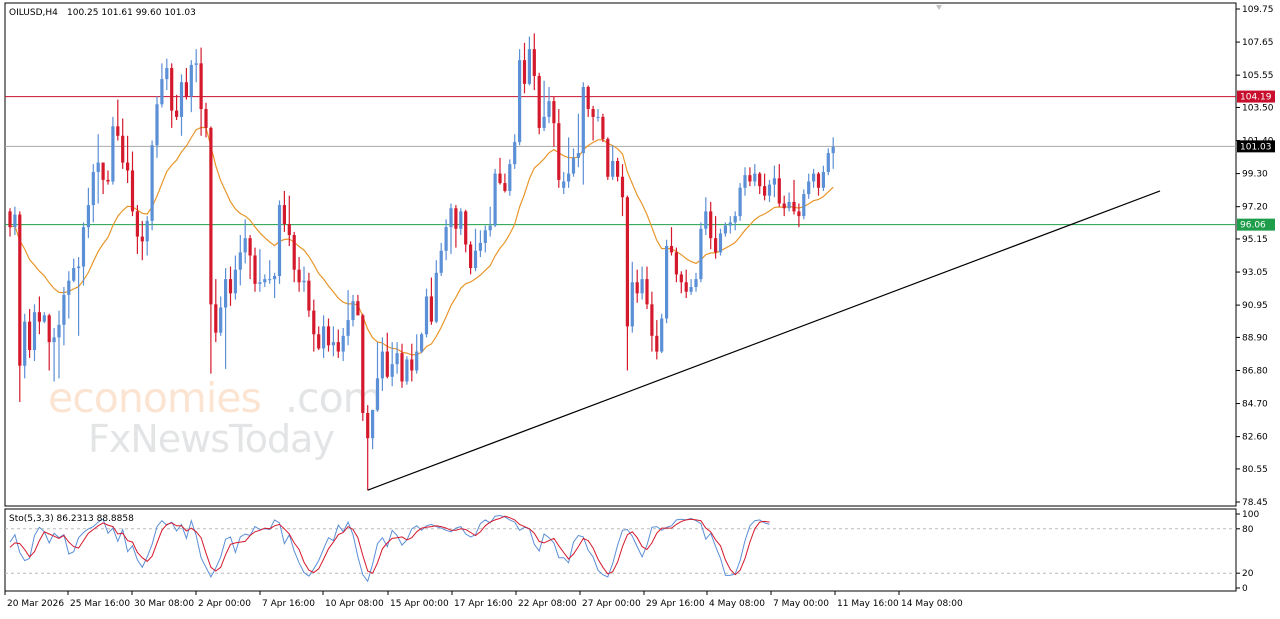  Describe the element at coordinates (35, 604) in the screenshot. I see `x-tick-label: 20 Mar 2026` at that location.